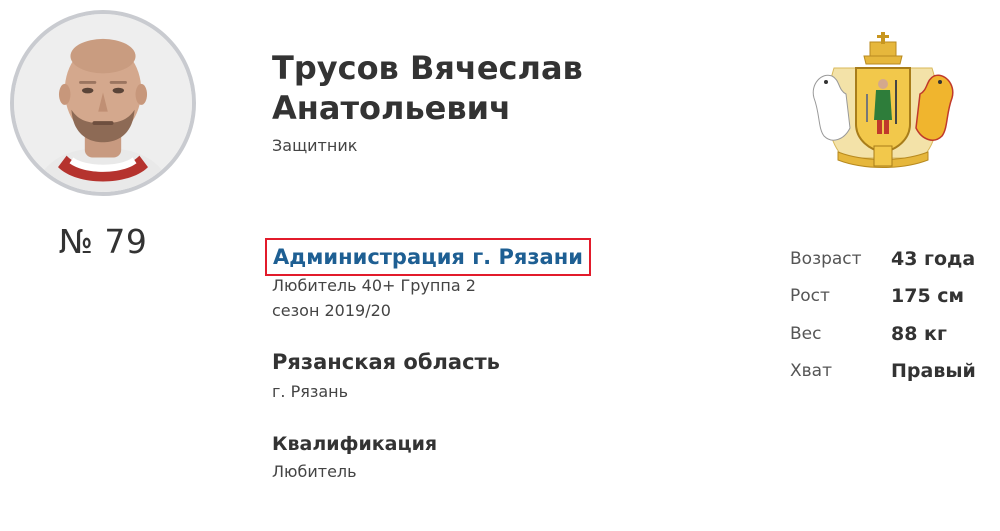 Image resolution: width=1000 pixels, height=531 pixels. I want to click on stat-label: Хват, so click(811, 371).